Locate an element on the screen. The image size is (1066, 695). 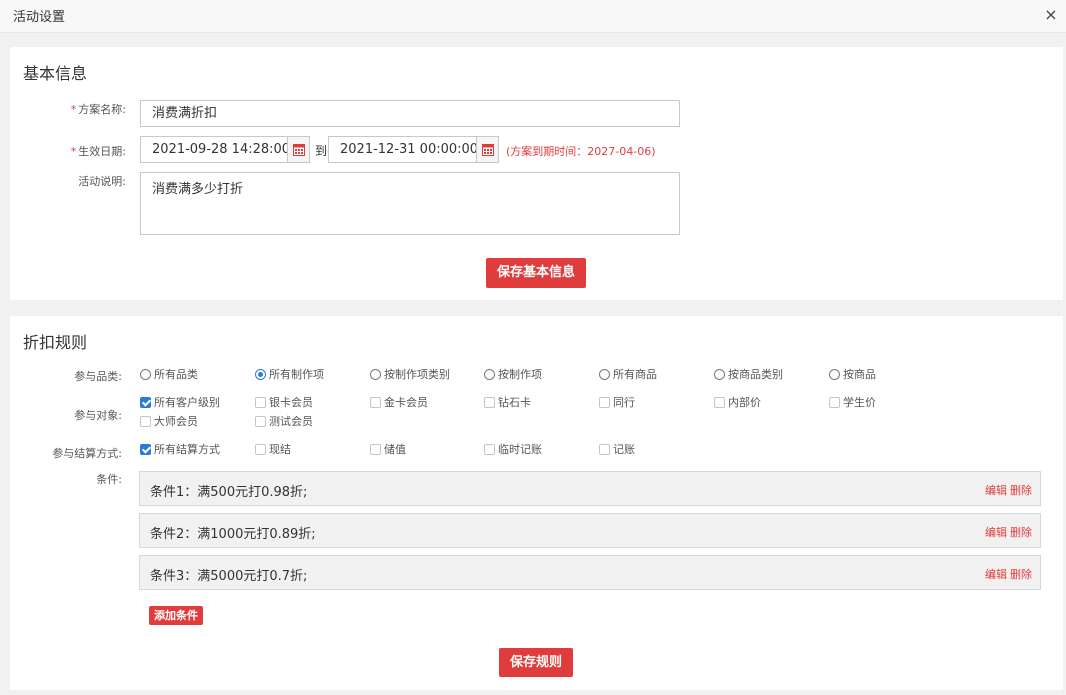
discount-rule-title: 折扣规则 is located at coordinates (55, 342).